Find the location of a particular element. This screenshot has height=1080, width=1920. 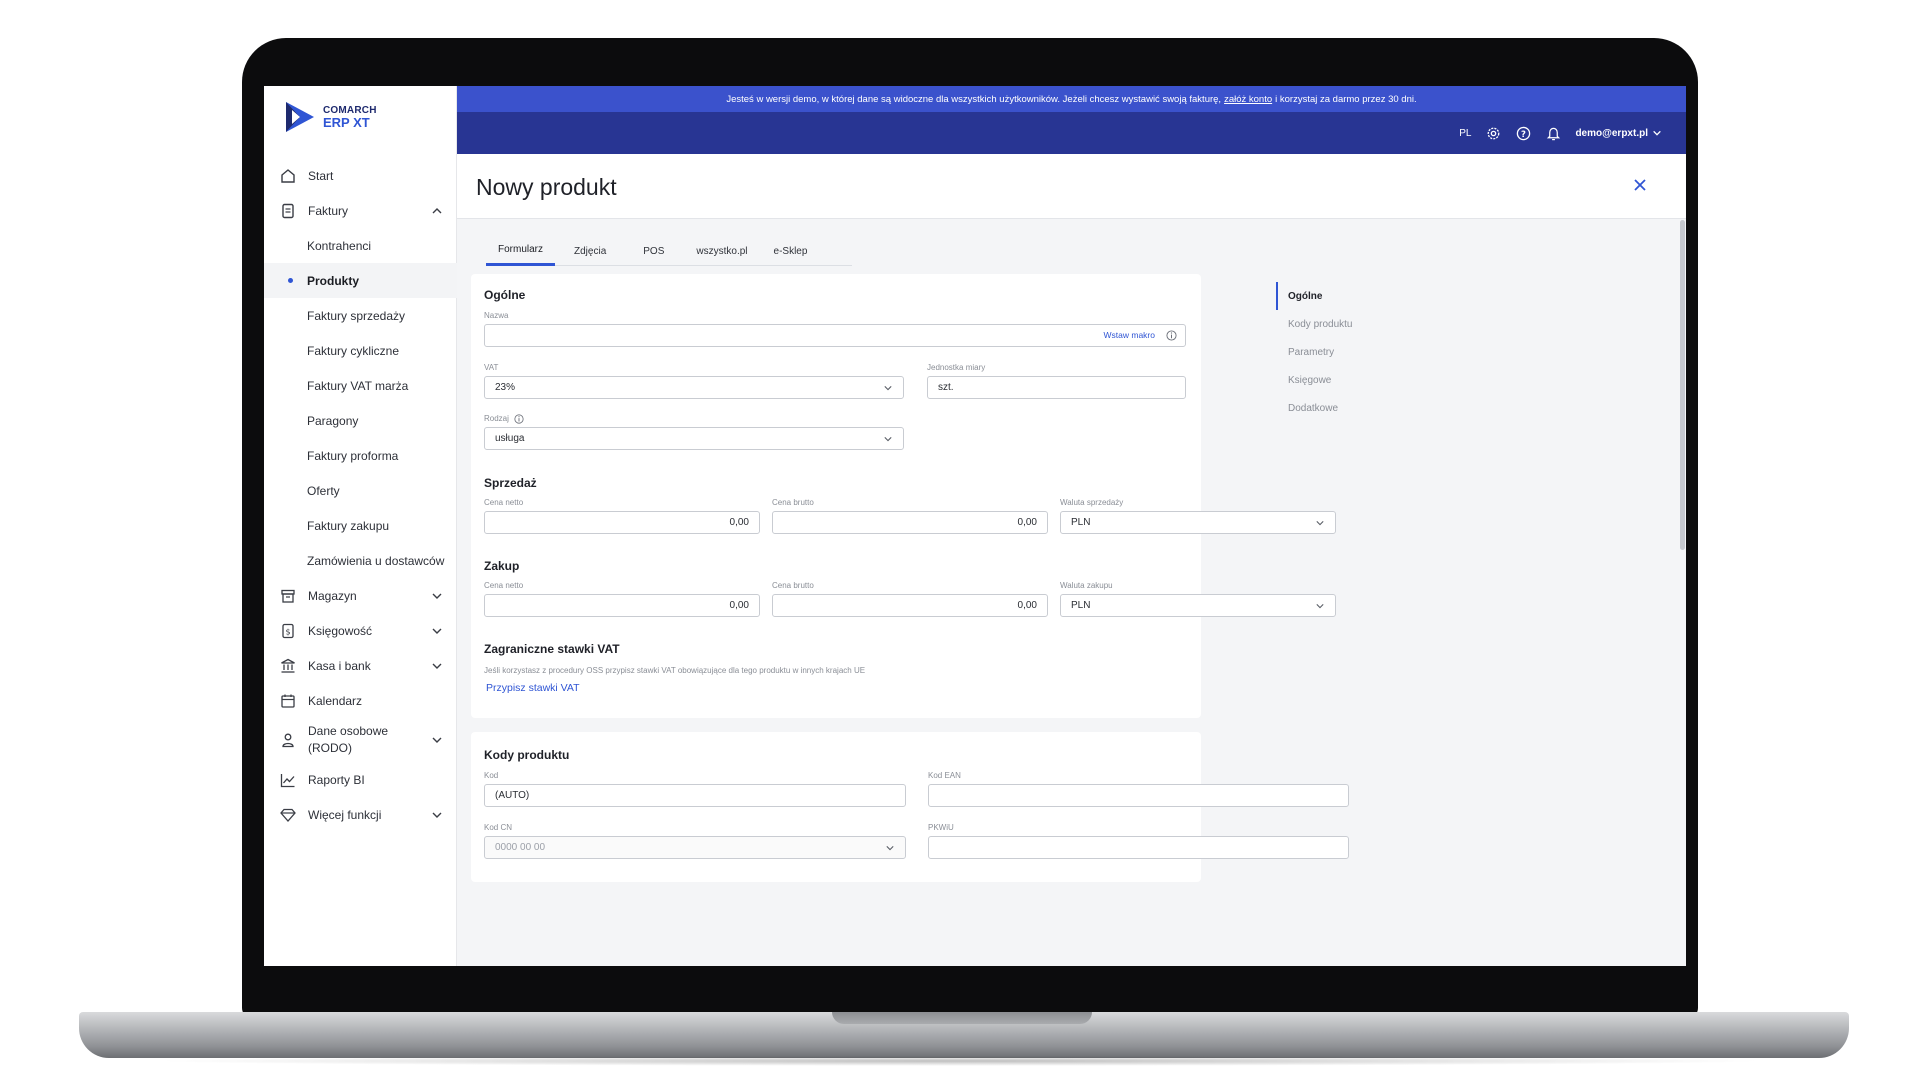

sidebar-item-produkty: Produkty is located at coordinates (360, 280).